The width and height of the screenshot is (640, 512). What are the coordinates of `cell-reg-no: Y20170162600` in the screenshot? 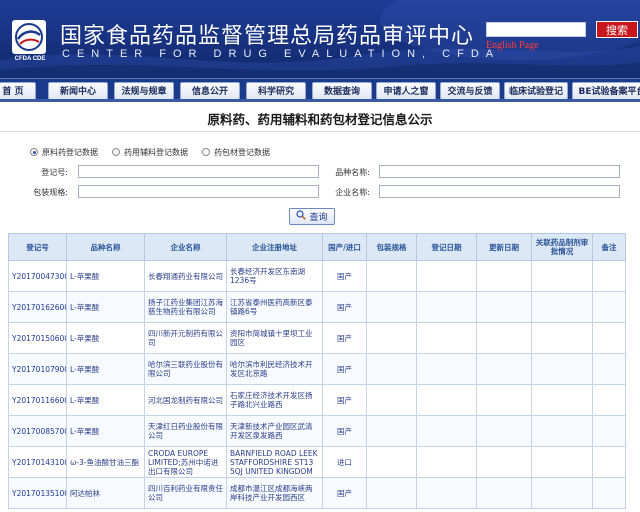 It's located at (37, 307).